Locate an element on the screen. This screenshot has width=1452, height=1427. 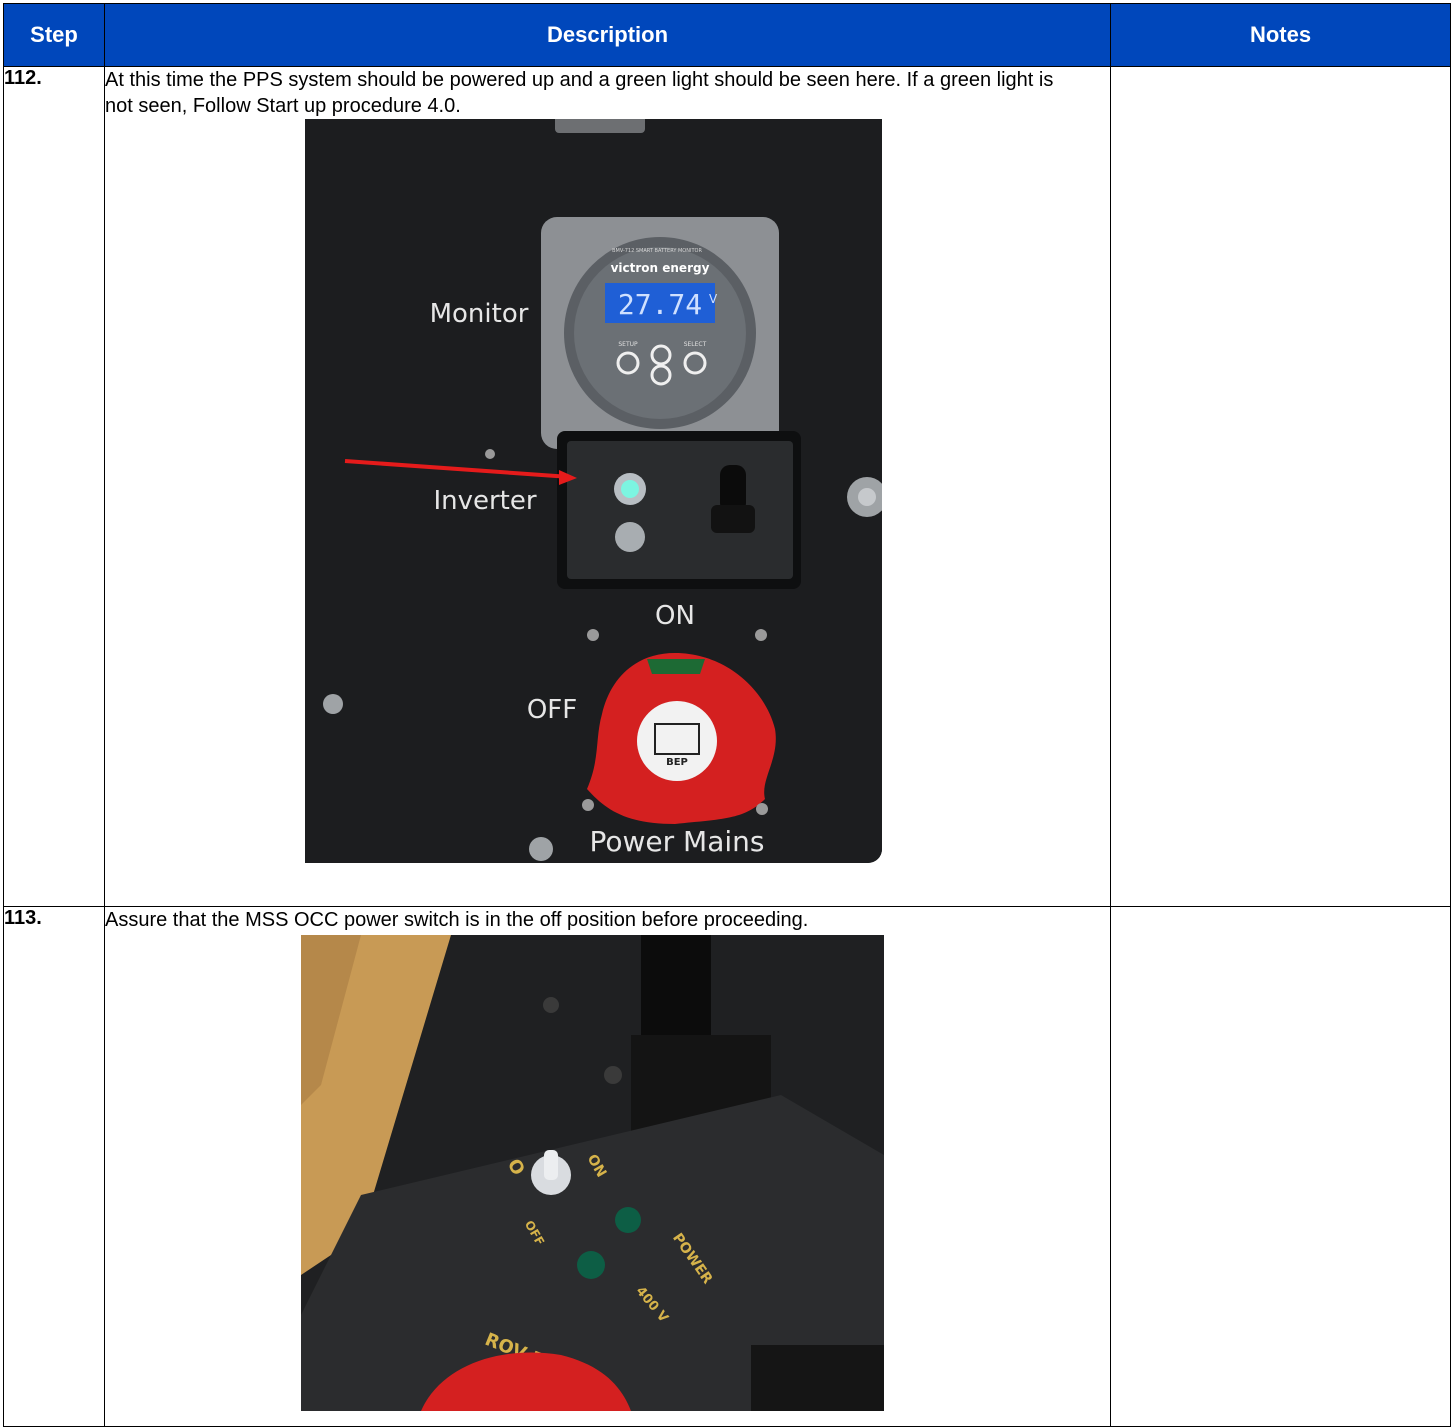
switch-on-label: ON is located at coordinates (675, 616).